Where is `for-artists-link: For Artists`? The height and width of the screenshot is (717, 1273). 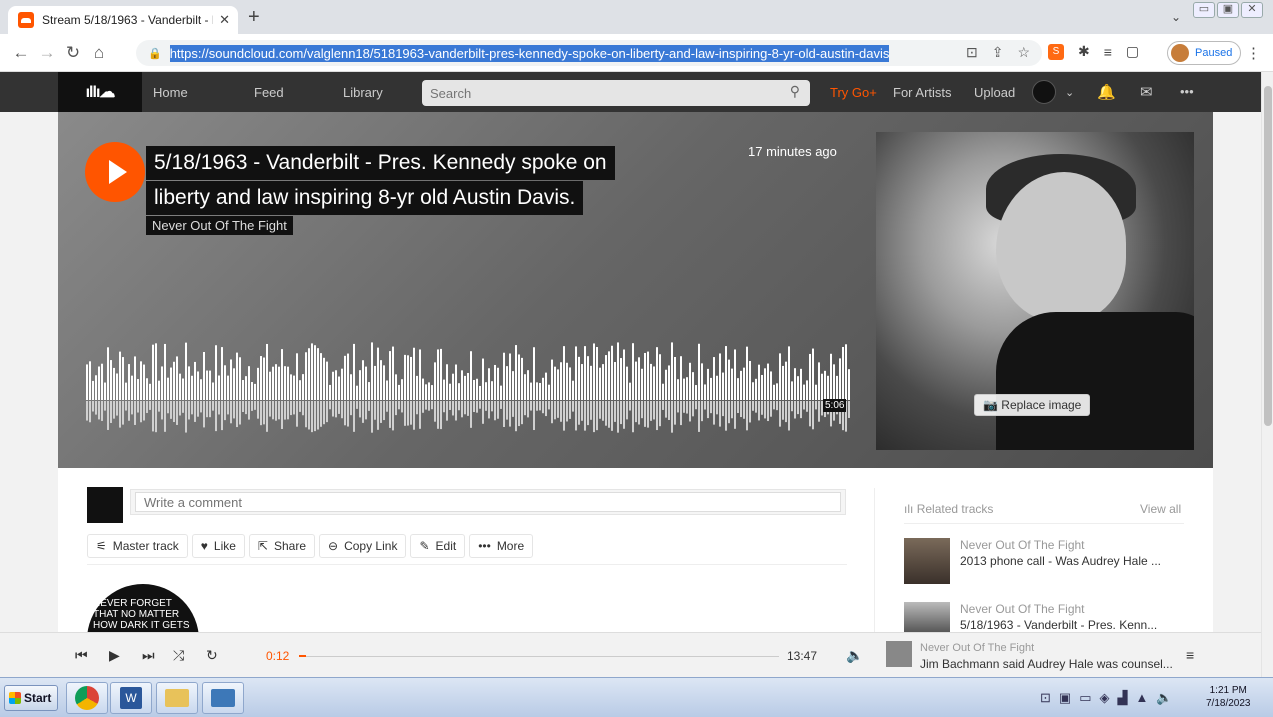 for-artists-link: For Artists is located at coordinates (922, 92).